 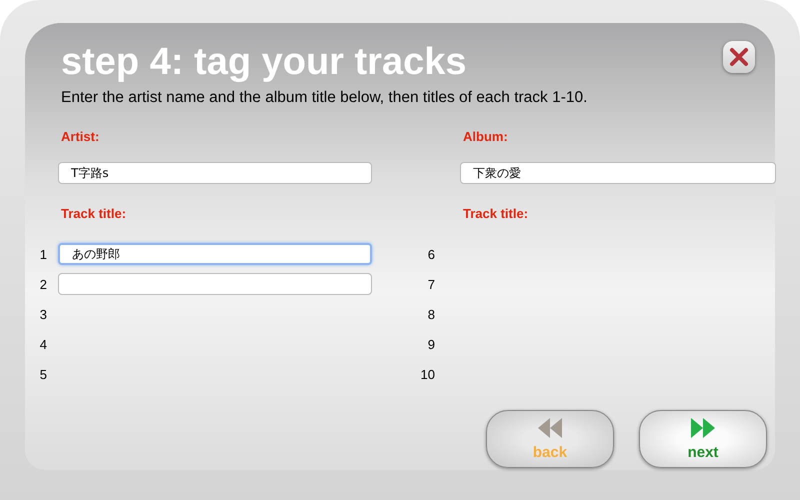 I want to click on next-button: next, so click(x=703, y=439).